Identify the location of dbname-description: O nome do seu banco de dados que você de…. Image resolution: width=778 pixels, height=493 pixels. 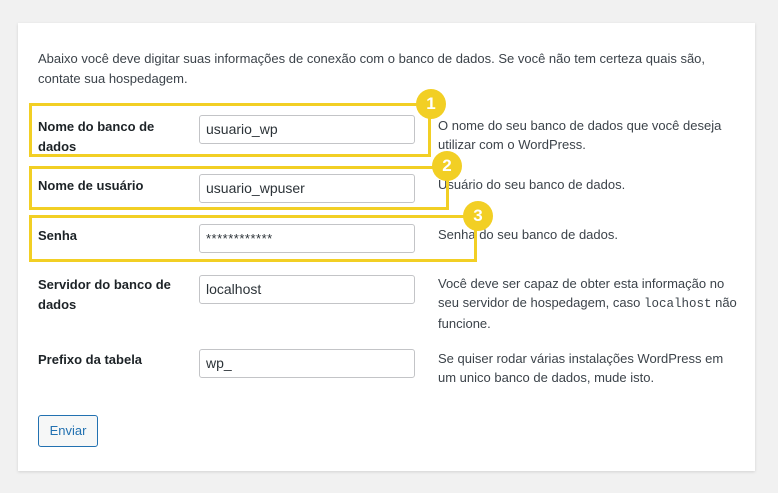
(580, 135).